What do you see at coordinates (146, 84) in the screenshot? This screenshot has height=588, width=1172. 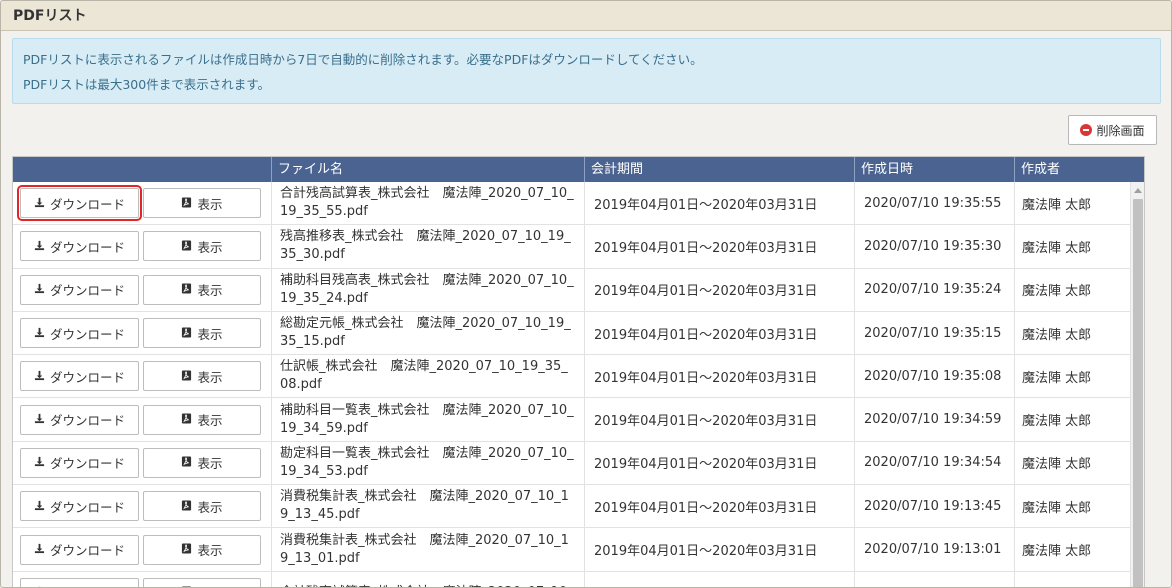 I see `notice-line-2: PDFリストは最大300件まで表示されます。` at bounding box center [146, 84].